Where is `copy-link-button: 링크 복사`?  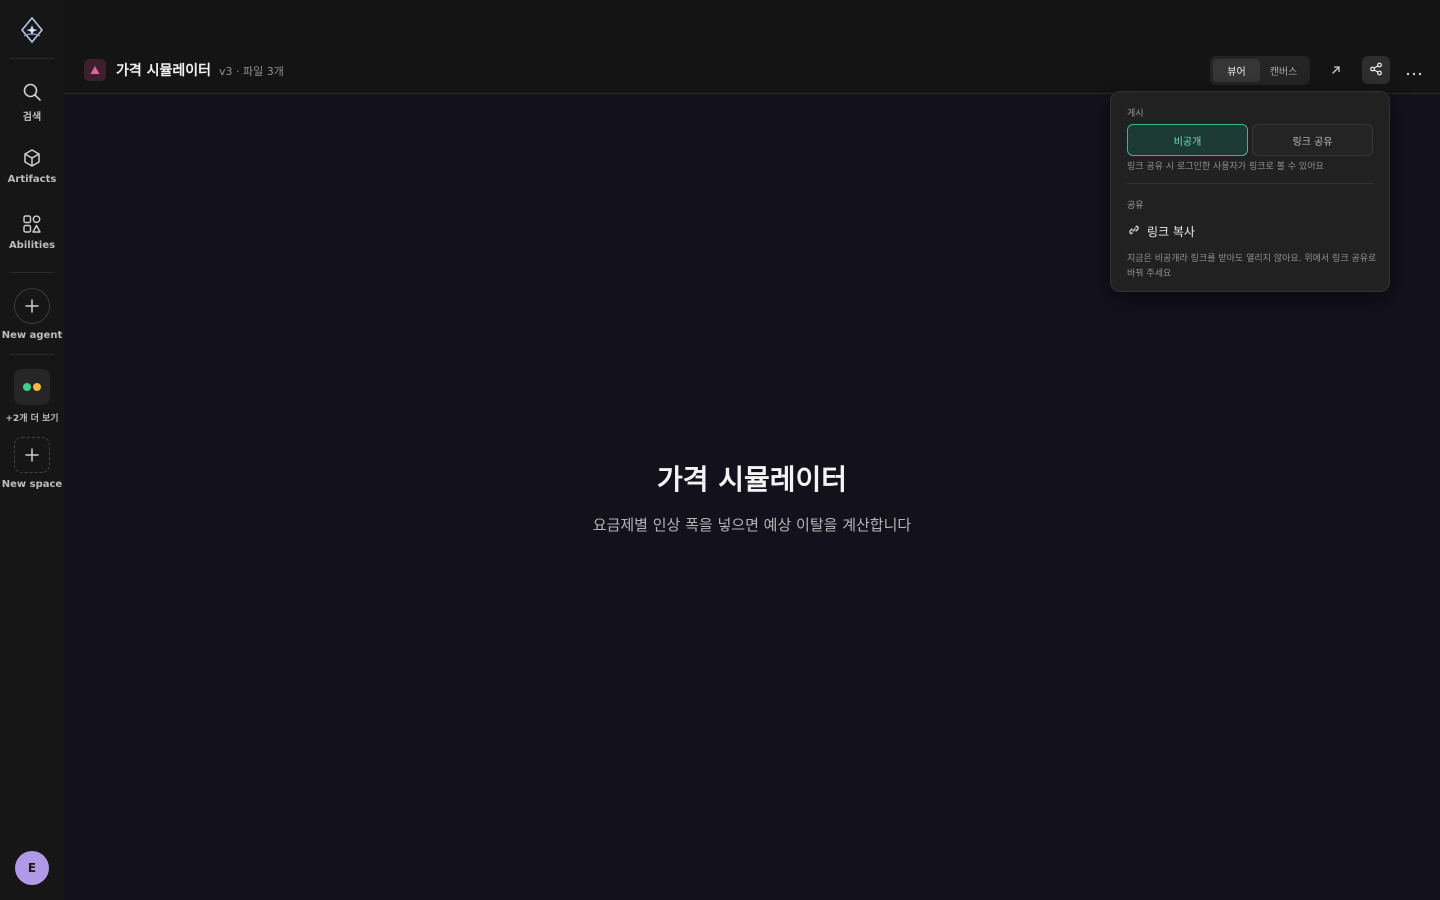
copy-link-button: 링크 복사 is located at coordinates (1161, 231).